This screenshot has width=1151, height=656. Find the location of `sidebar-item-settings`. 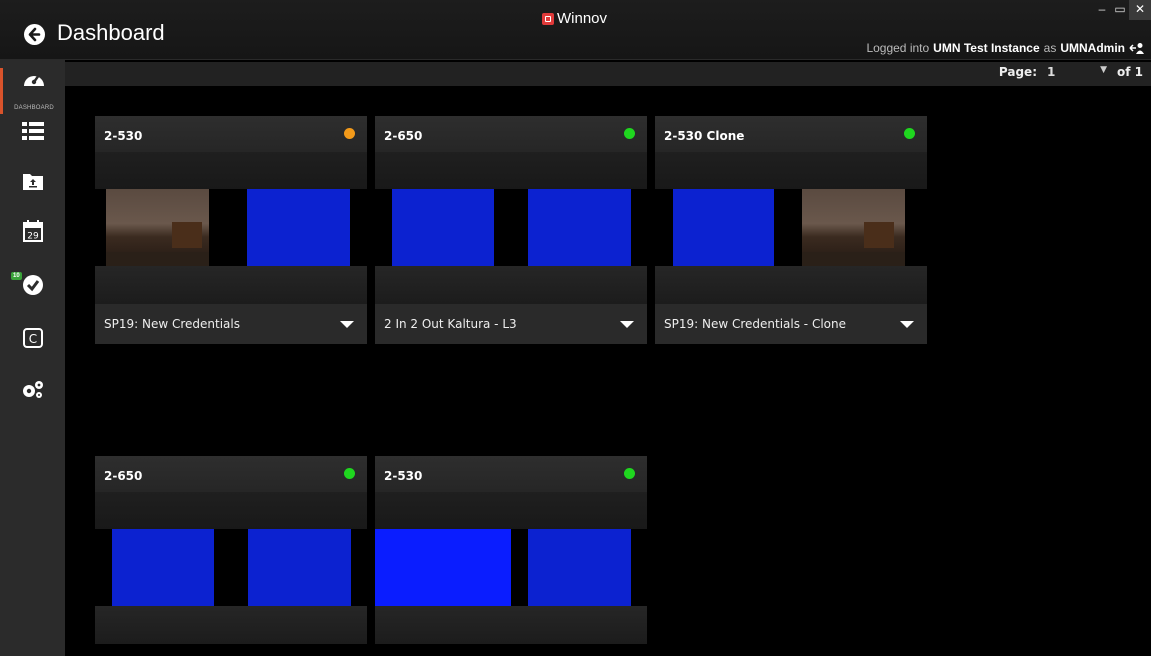

sidebar-item-settings is located at coordinates (32, 392).